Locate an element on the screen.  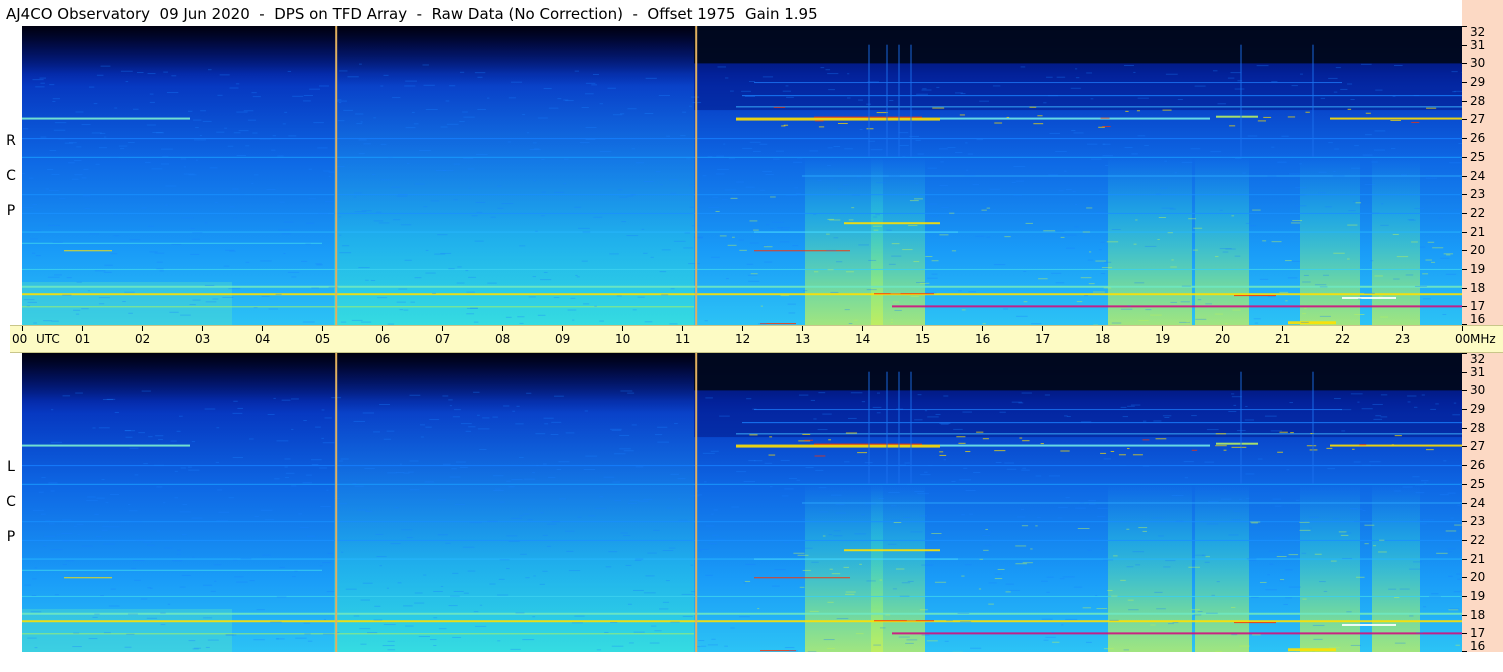
frequency-tick is located at coordinates (1464, 195).